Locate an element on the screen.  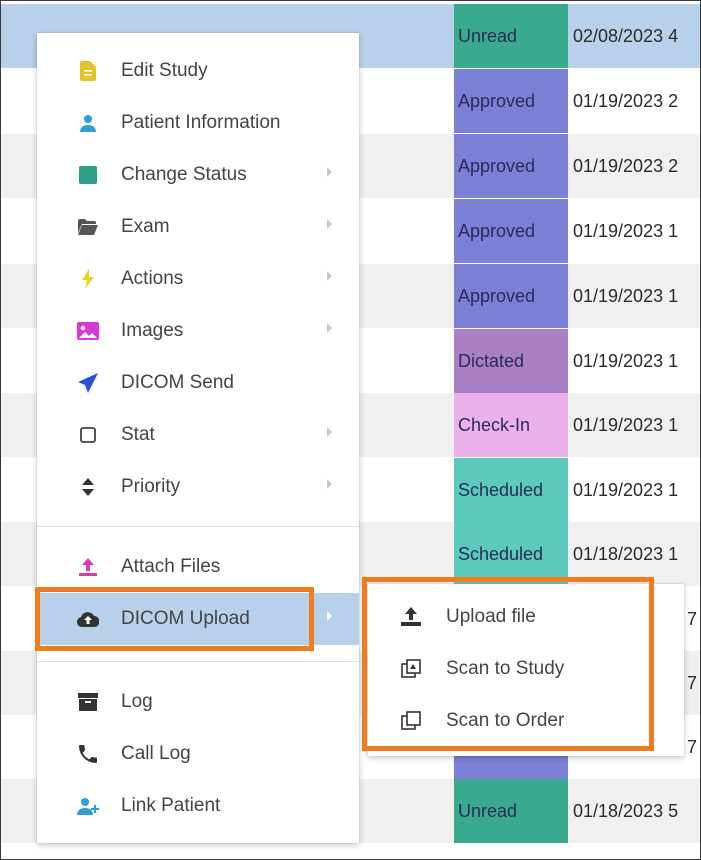
menu-item-label: Attach Files is located at coordinates (171, 566).